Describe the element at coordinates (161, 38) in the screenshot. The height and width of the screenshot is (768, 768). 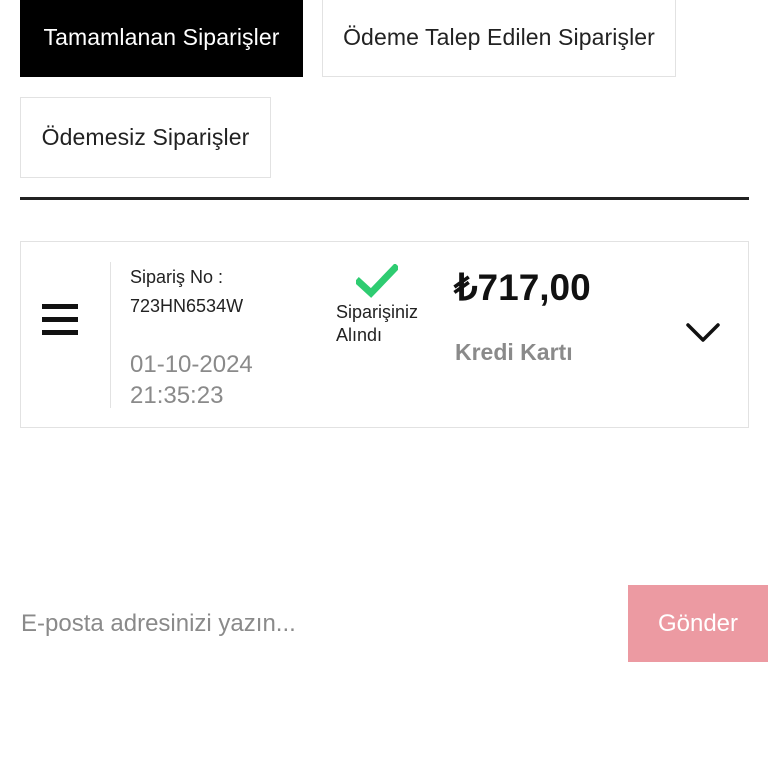
I see `tab-completed-orders: Tamamlanan Siparişler` at that location.